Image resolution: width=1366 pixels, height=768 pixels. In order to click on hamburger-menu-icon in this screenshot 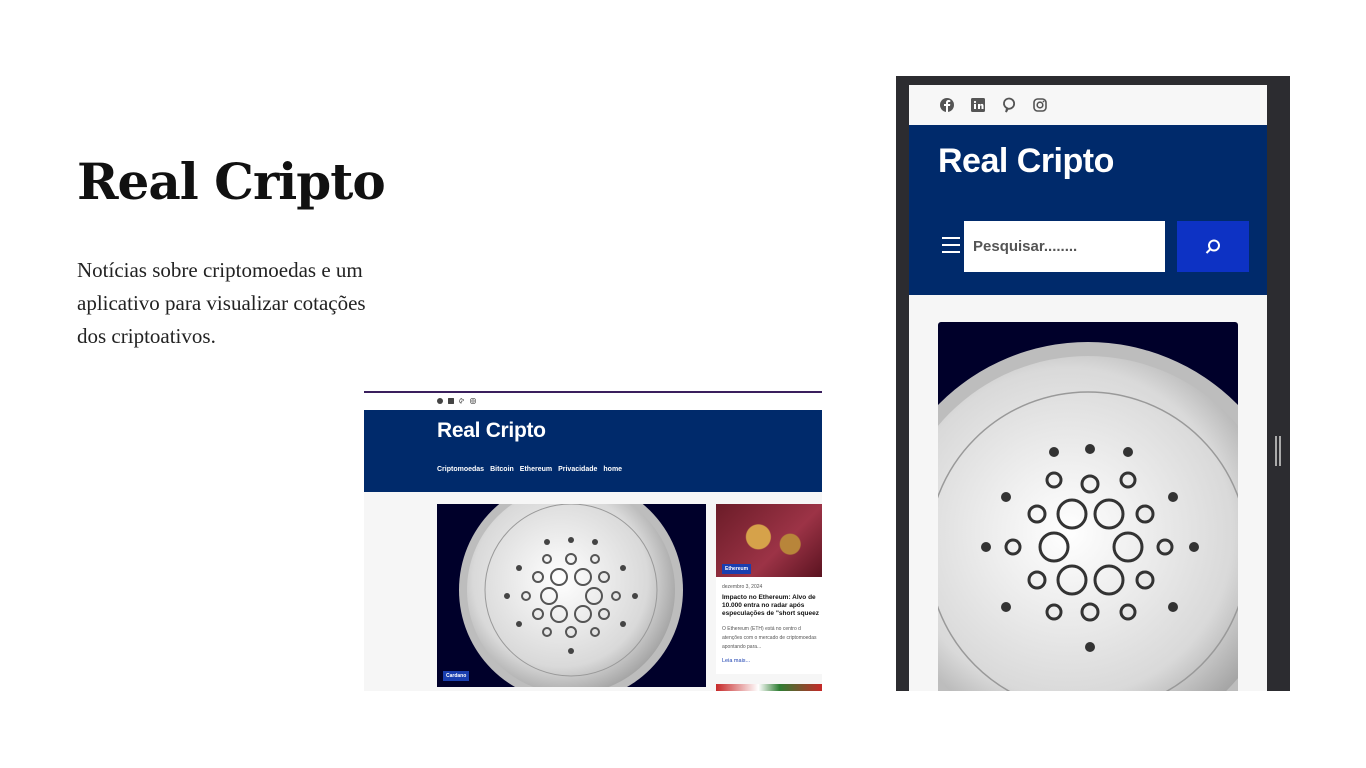, I will do `click(951, 245)`.